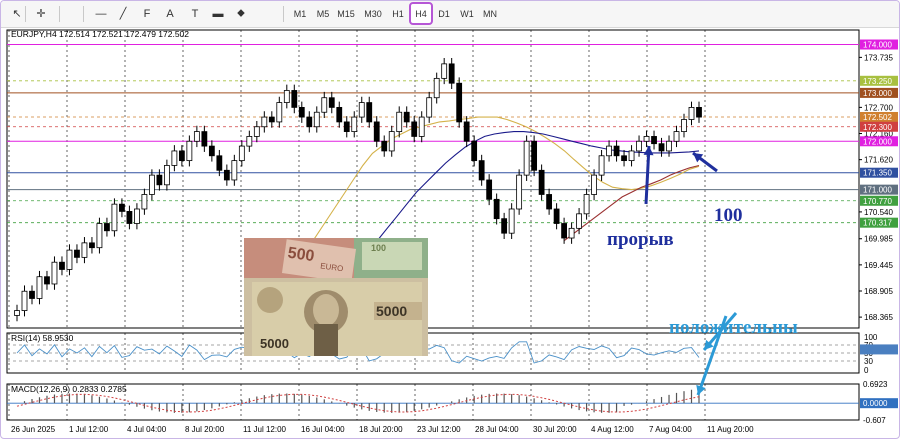 The image size is (900, 439). I want to click on timeframe-m30: M30, so click(373, 13).